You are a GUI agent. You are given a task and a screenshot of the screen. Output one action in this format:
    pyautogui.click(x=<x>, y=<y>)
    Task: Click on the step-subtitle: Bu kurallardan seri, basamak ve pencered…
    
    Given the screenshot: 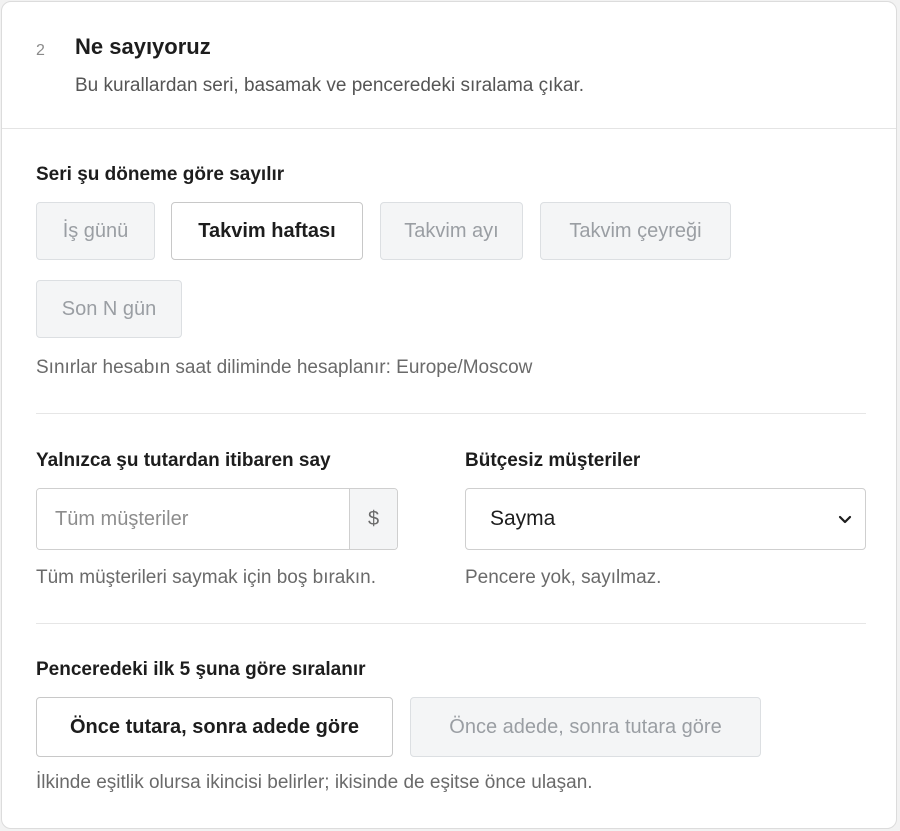 What is the action you would take?
    pyautogui.click(x=330, y=85)
    